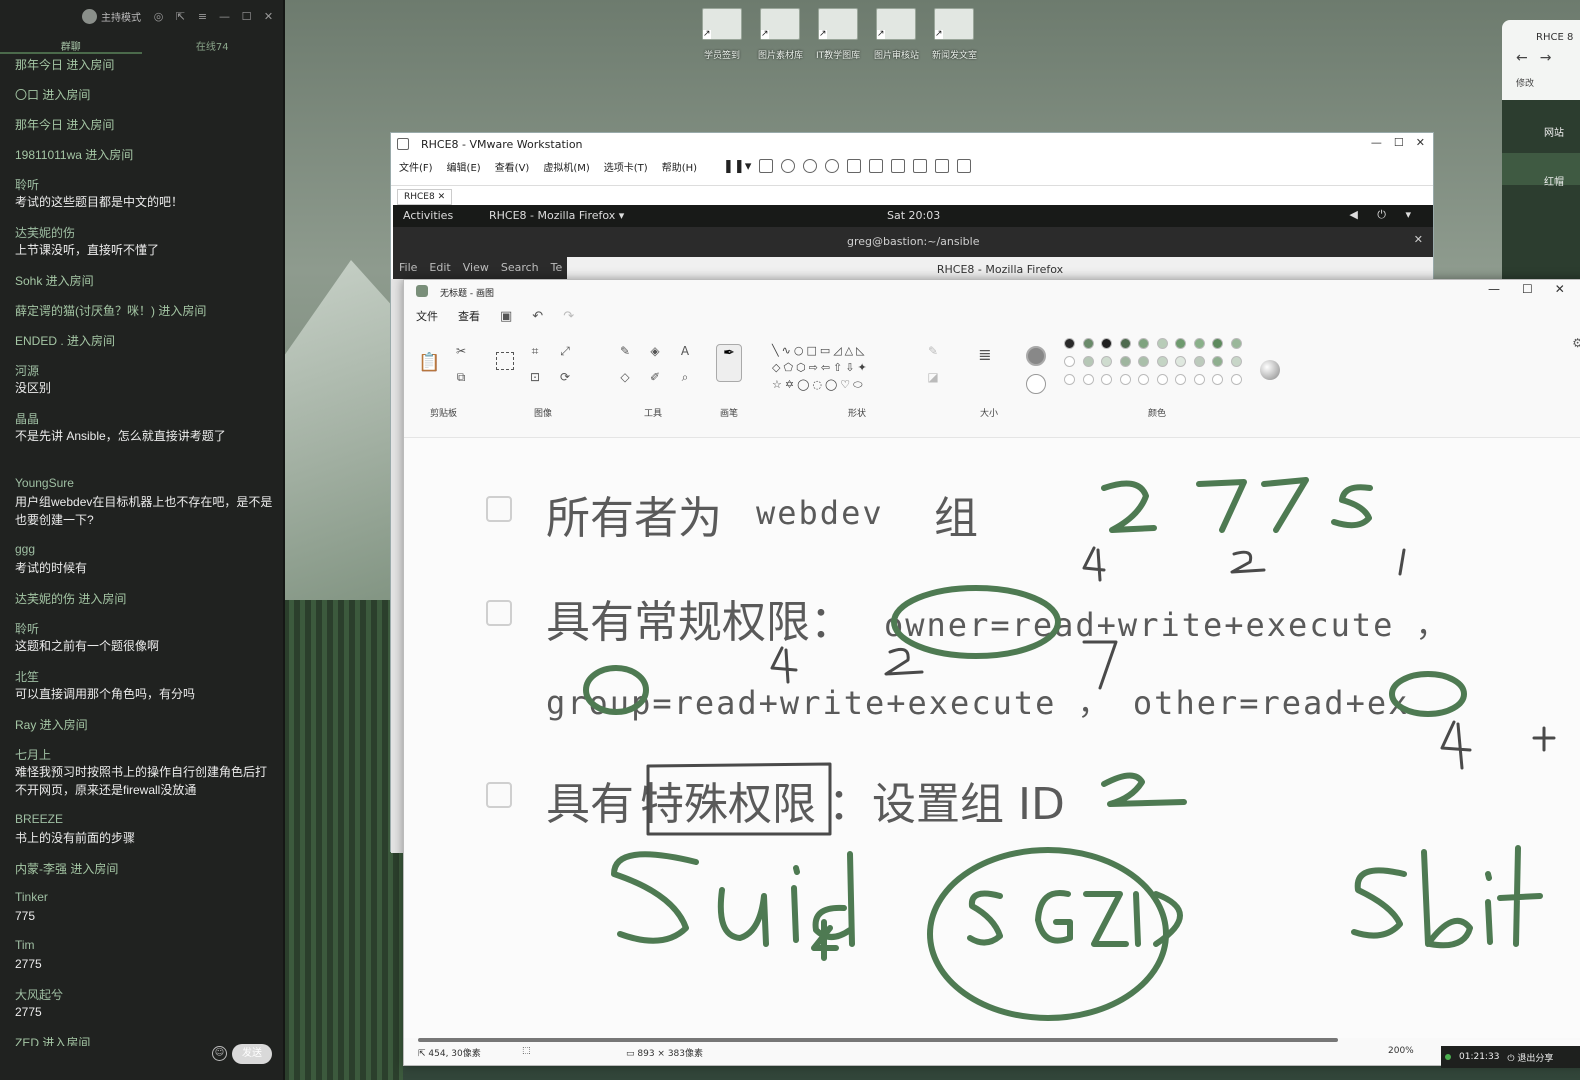 This screenshot has height=1080, width=1580. What do you see at coordinates (896, 34) in the screenshot?
I see `desktop-icon: 图片审核站` at bounding box center [896, 34].